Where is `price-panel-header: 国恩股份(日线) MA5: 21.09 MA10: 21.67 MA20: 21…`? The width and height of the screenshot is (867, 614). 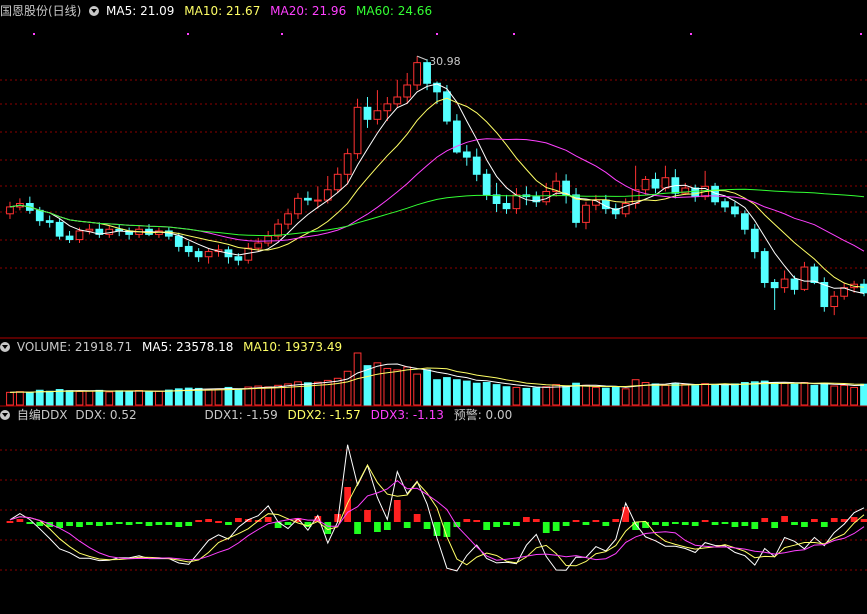 price-panel-header: 国恩股份(日线) MA5: 21.09 MA10: 21.67 MA20: 21… is located at coordinates (219, 11).